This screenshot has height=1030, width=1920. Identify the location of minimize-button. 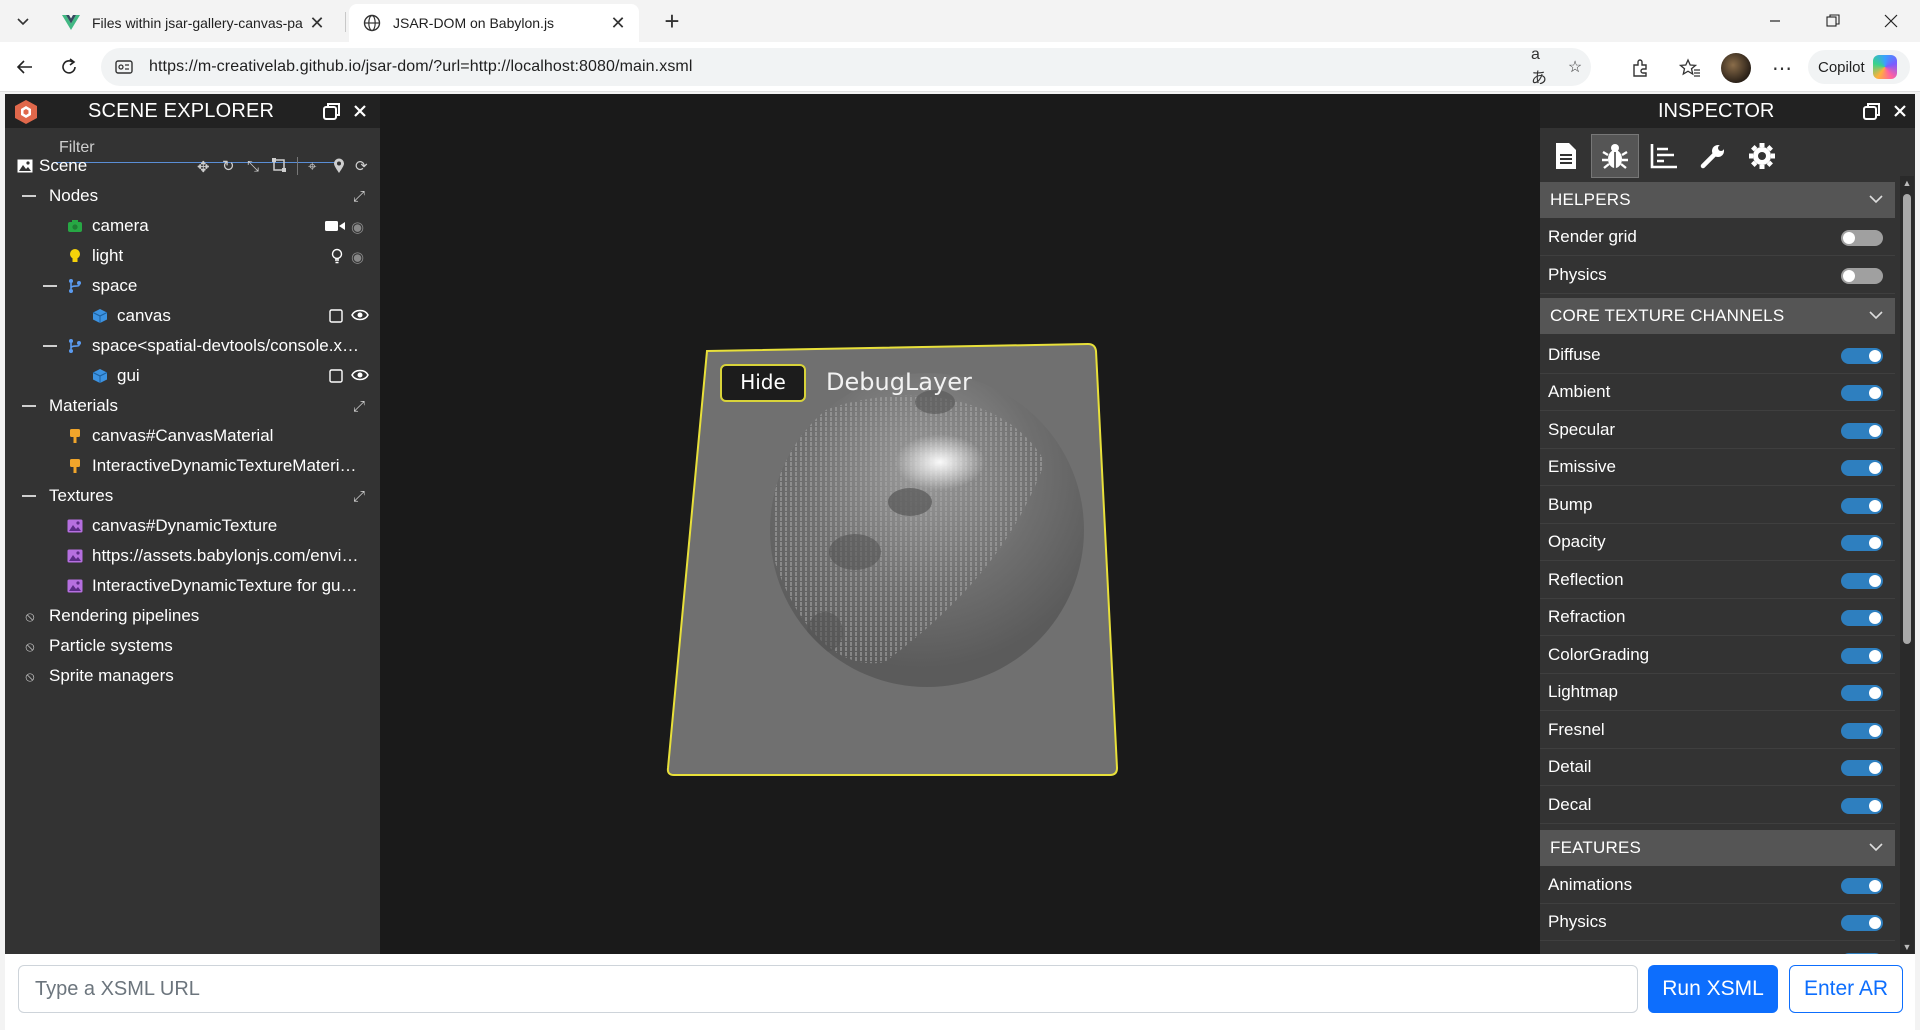
(1775, 21).